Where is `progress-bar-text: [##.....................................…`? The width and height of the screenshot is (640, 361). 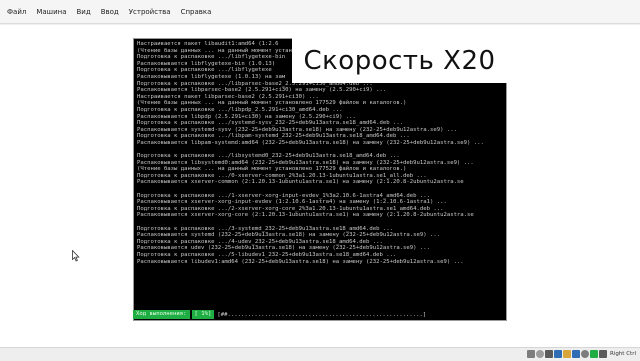
progress-bar-text: [##.....................................… is located at coordinates (322, 314).